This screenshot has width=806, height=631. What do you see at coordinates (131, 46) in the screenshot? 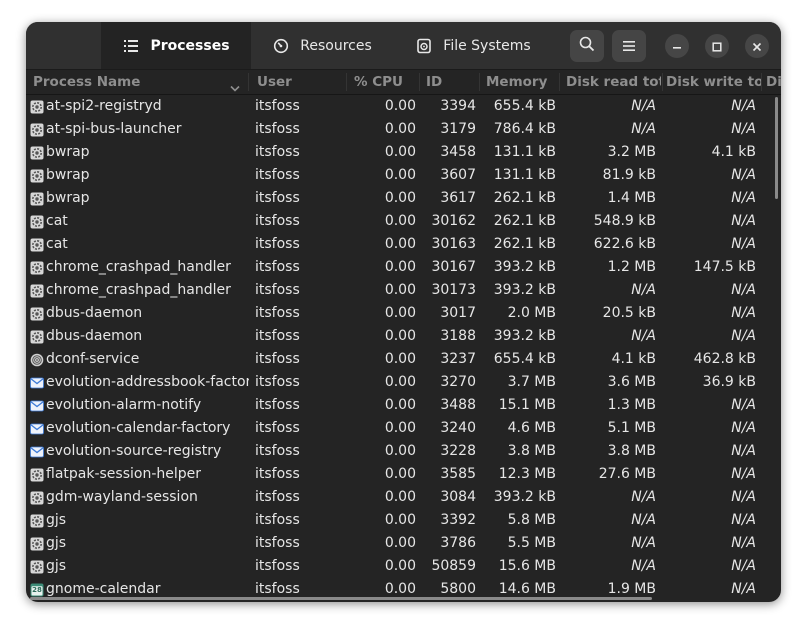
I see `list-icon` at bounding box center [131, 46].